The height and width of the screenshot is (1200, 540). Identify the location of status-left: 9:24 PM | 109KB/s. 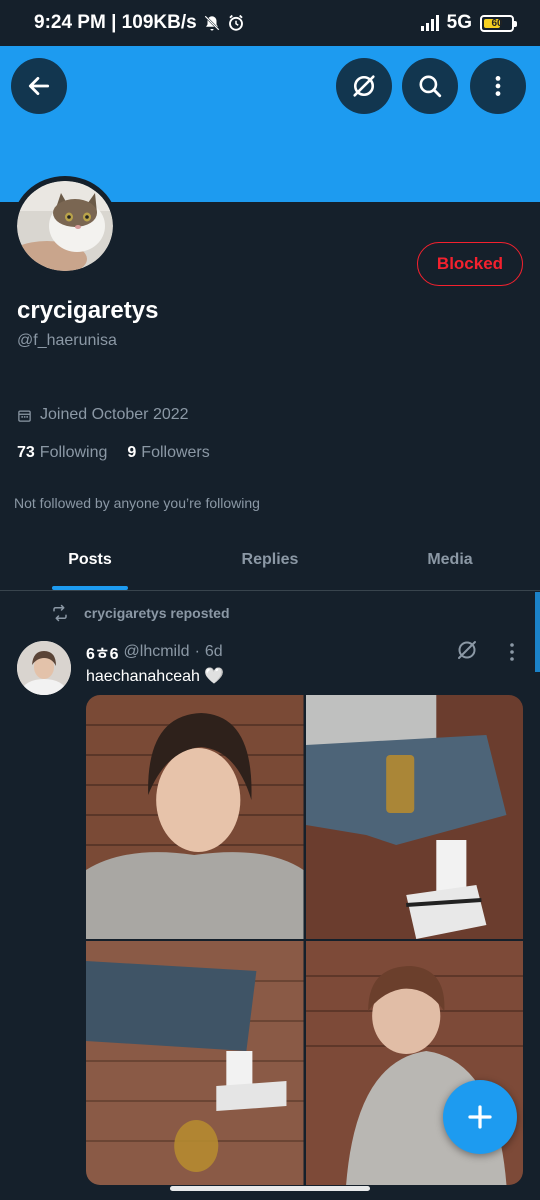
(139, 23).